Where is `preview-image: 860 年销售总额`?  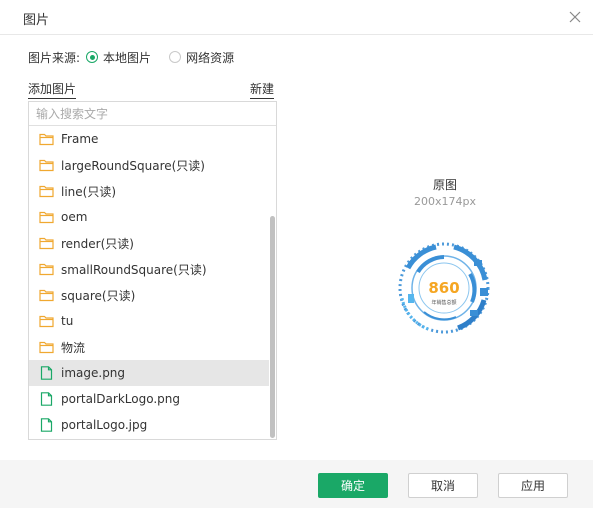 preview-image: 860 年销售总额 is located at coordinates (444, 288).